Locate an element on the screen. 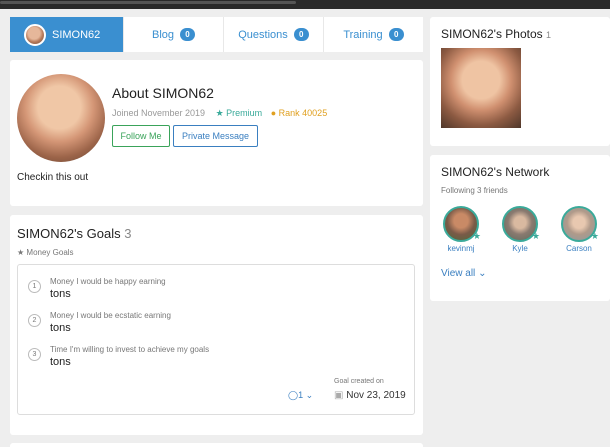  view-all-link: View all ⌄ is located at coordinates (463, 273).